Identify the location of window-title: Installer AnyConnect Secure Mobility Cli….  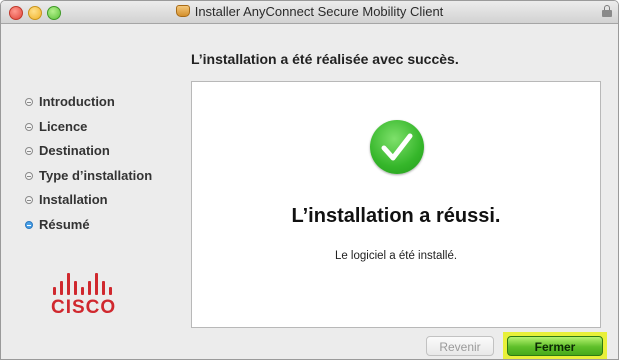
(319, 11).